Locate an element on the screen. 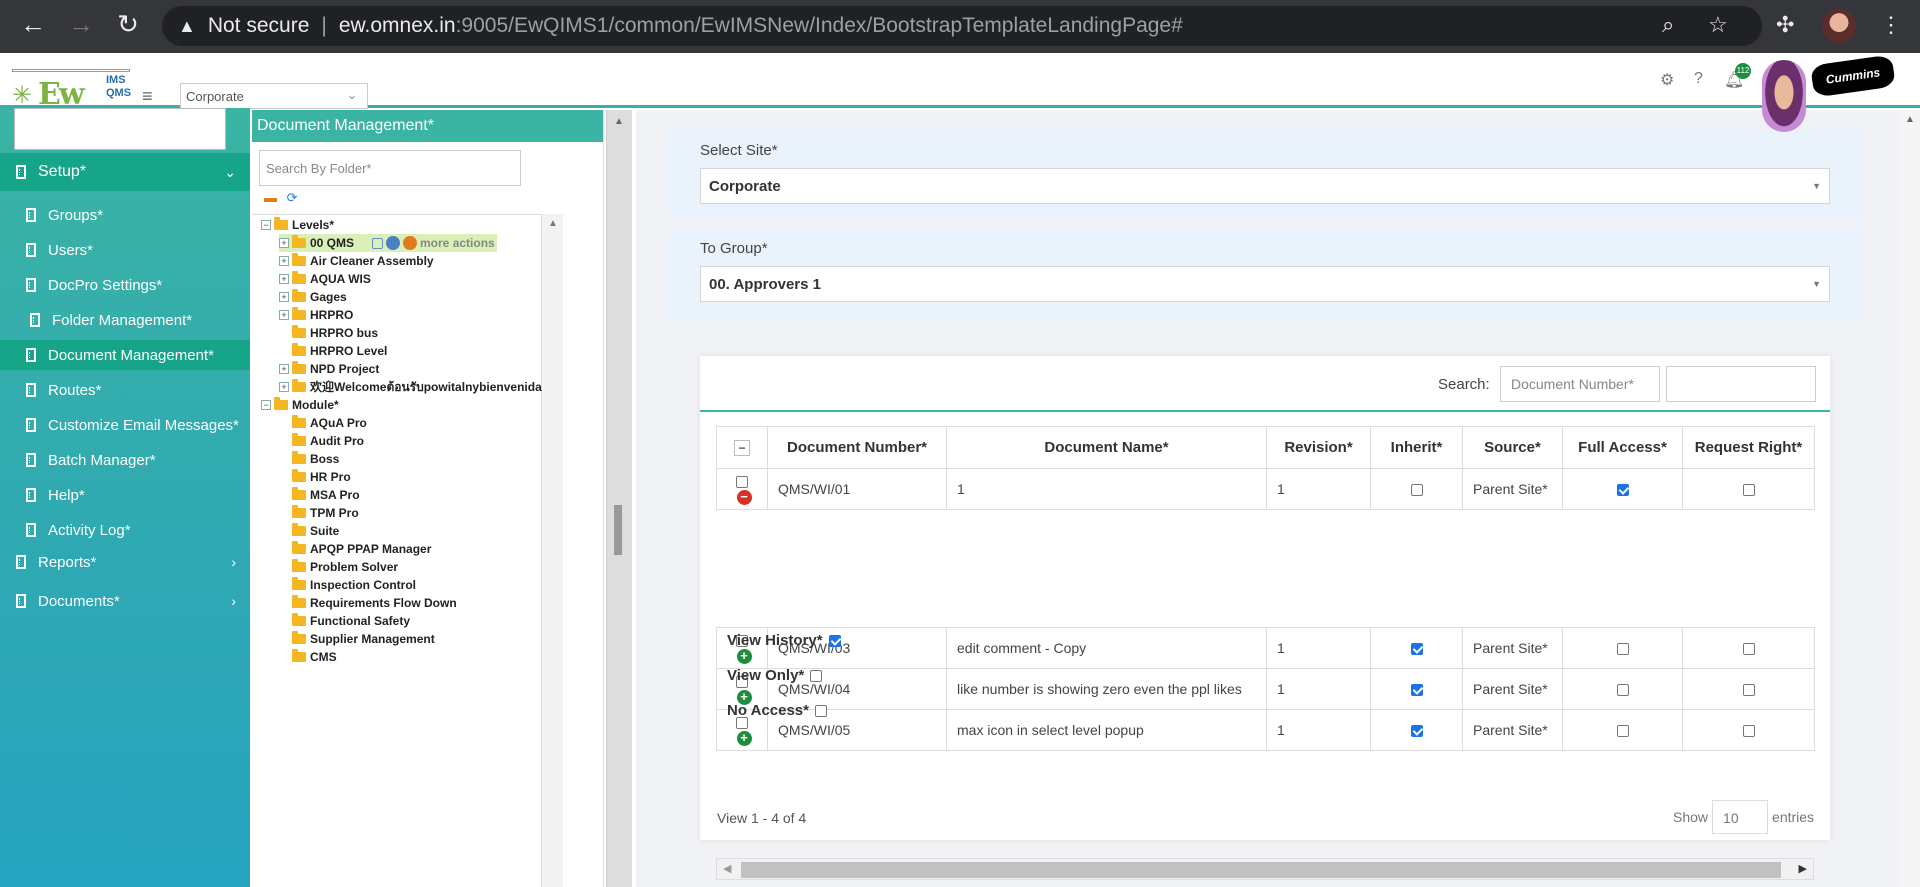 The width and height of the screenshot is (1920, 887). sidebar-item-folder-management: Folder Management* is located at coordinates (125, 320).